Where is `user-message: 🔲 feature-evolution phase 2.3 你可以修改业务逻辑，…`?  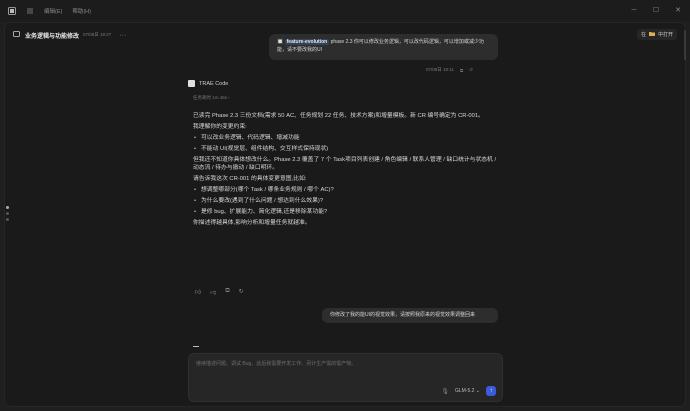
user-message: 🔲 feature-evolution phase 2.3 你可以修改业务逻辑，… is located at coordinates (383, 47).